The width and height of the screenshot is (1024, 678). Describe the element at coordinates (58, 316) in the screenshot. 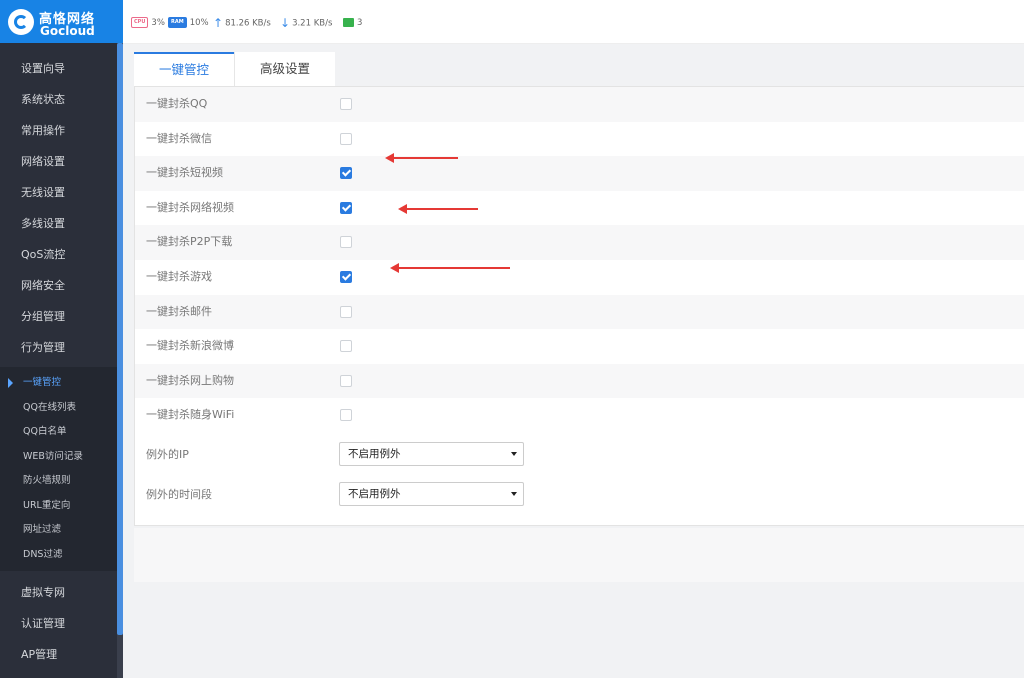

I see `sidebar-item-groups: 分组管理` at that location.